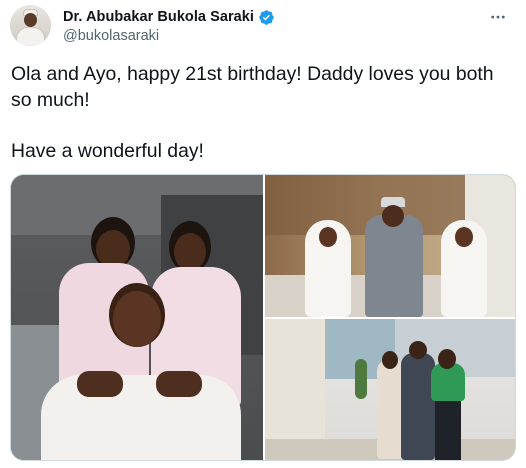  Describe the element at coordinates (266, 17) in the screenshot. I see `verified-badge-icon` at that location.